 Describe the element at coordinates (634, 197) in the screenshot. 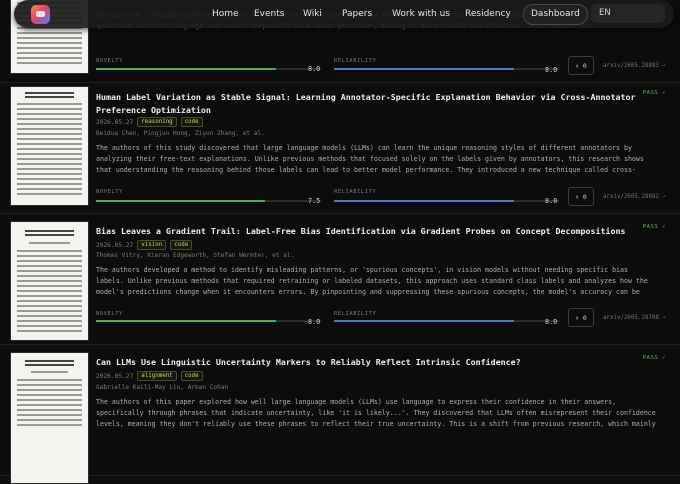

I see `arxiv-link: arxiv/2605.28082 →` at that location.